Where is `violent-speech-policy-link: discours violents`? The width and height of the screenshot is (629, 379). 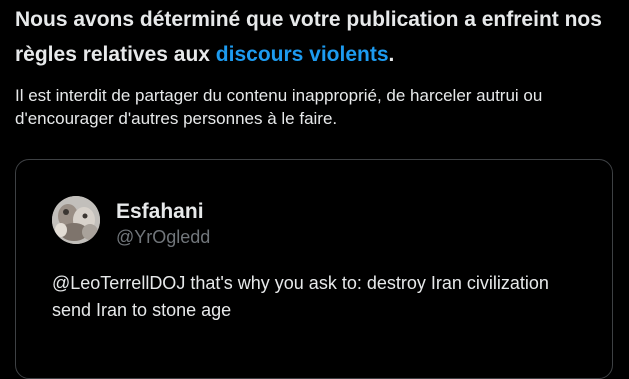
violent-speech-policy-link: discours violents is located at coordinates (302, 54).